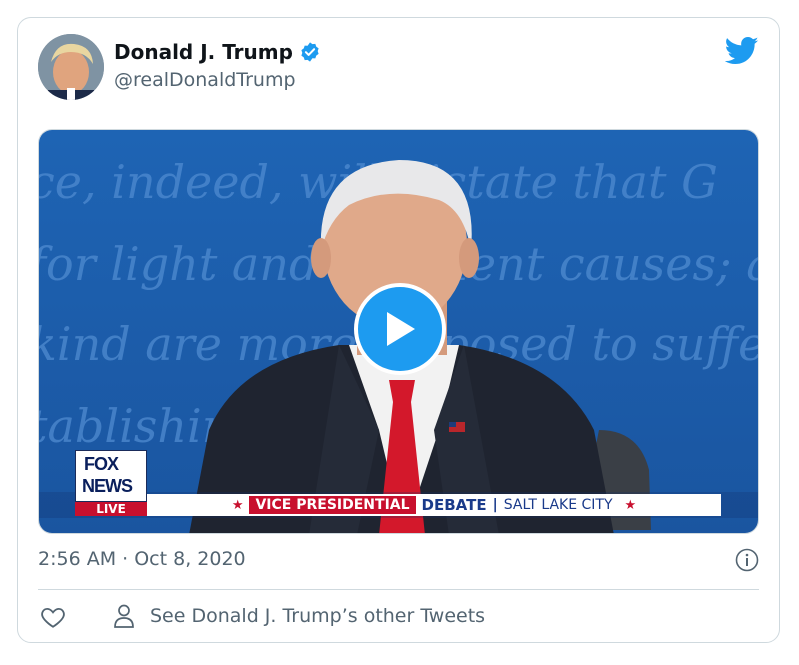  What do you see at coordinates (742, 51) in the screenshot?
I see `twitter-bird-icon` at bounding box center [742, 51].